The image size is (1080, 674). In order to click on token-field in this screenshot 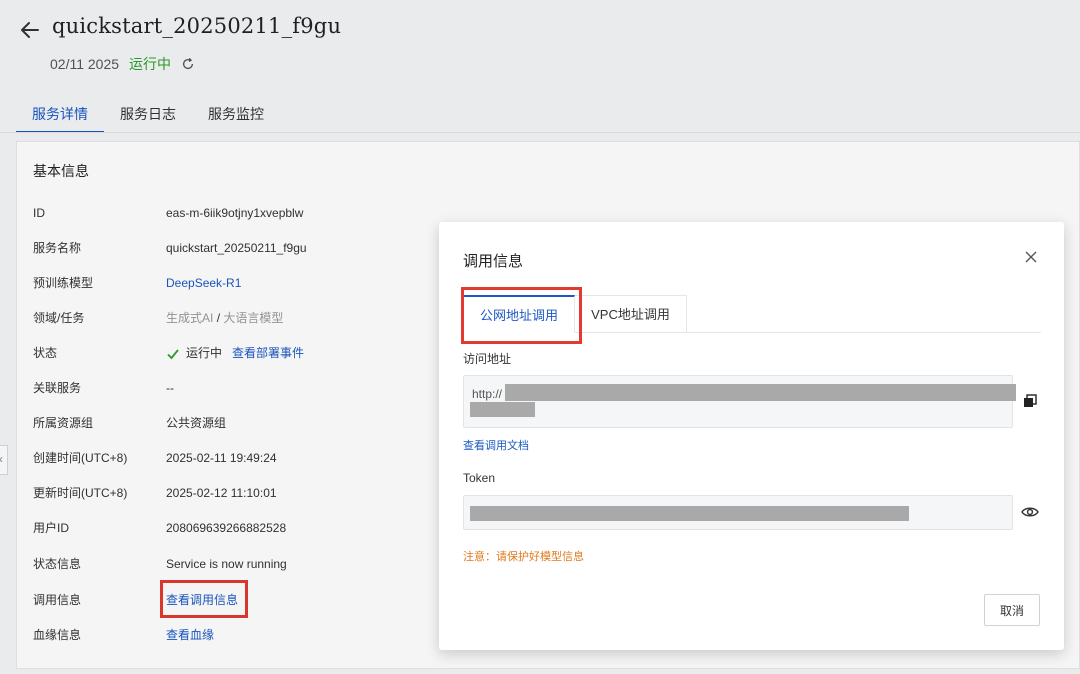, I will do `click(738, 512)`.